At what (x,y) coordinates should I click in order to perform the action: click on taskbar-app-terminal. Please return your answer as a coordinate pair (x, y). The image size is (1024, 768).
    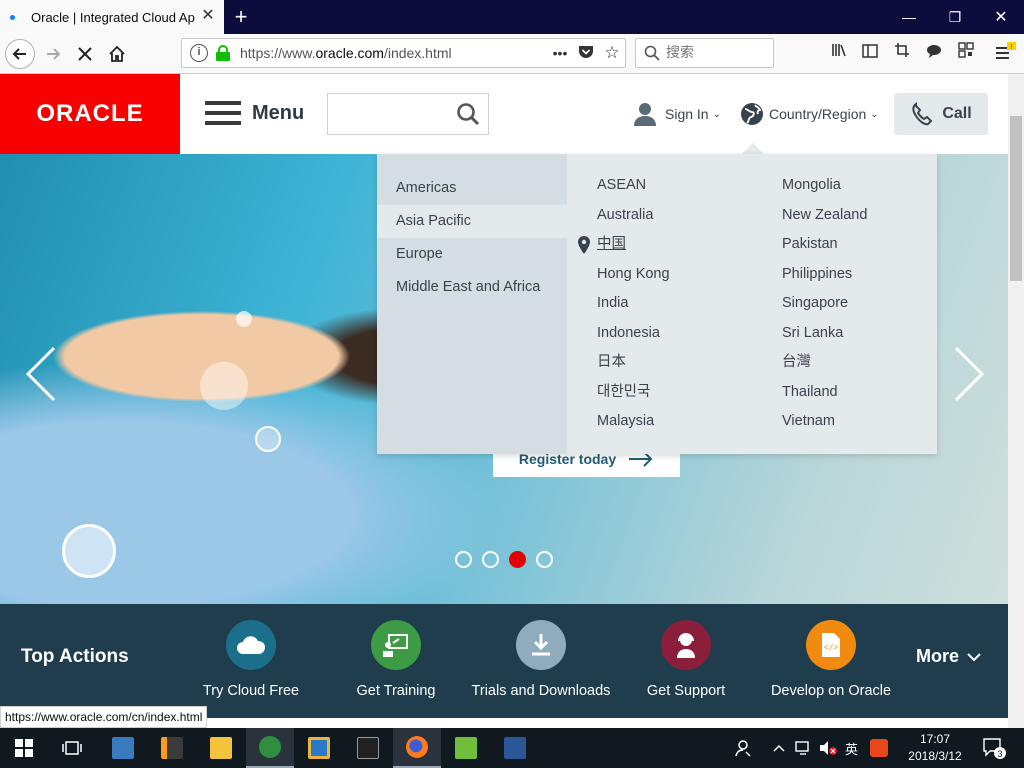
    Looking at the image, I should click on (368, 748).